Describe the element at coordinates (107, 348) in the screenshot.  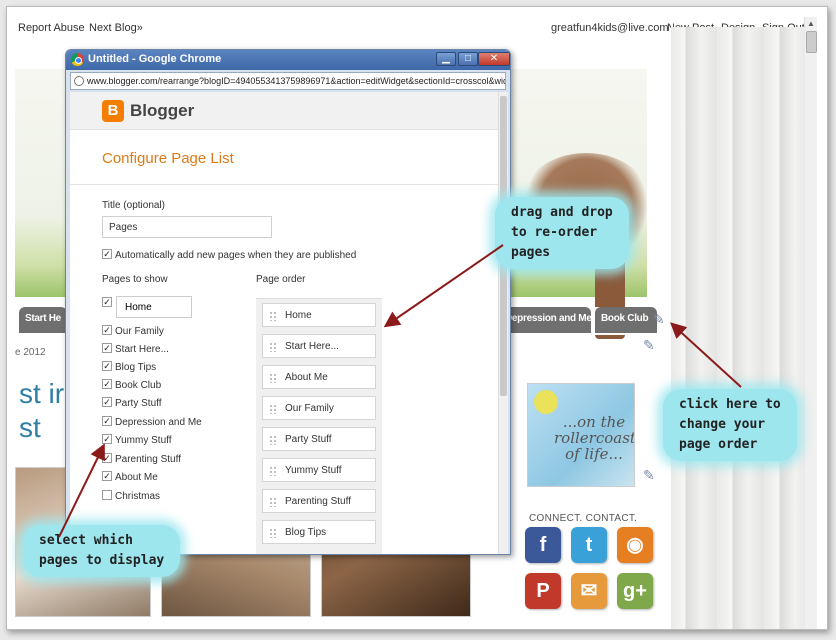
I see `page-checkbox-start-here: ✓` at that location.